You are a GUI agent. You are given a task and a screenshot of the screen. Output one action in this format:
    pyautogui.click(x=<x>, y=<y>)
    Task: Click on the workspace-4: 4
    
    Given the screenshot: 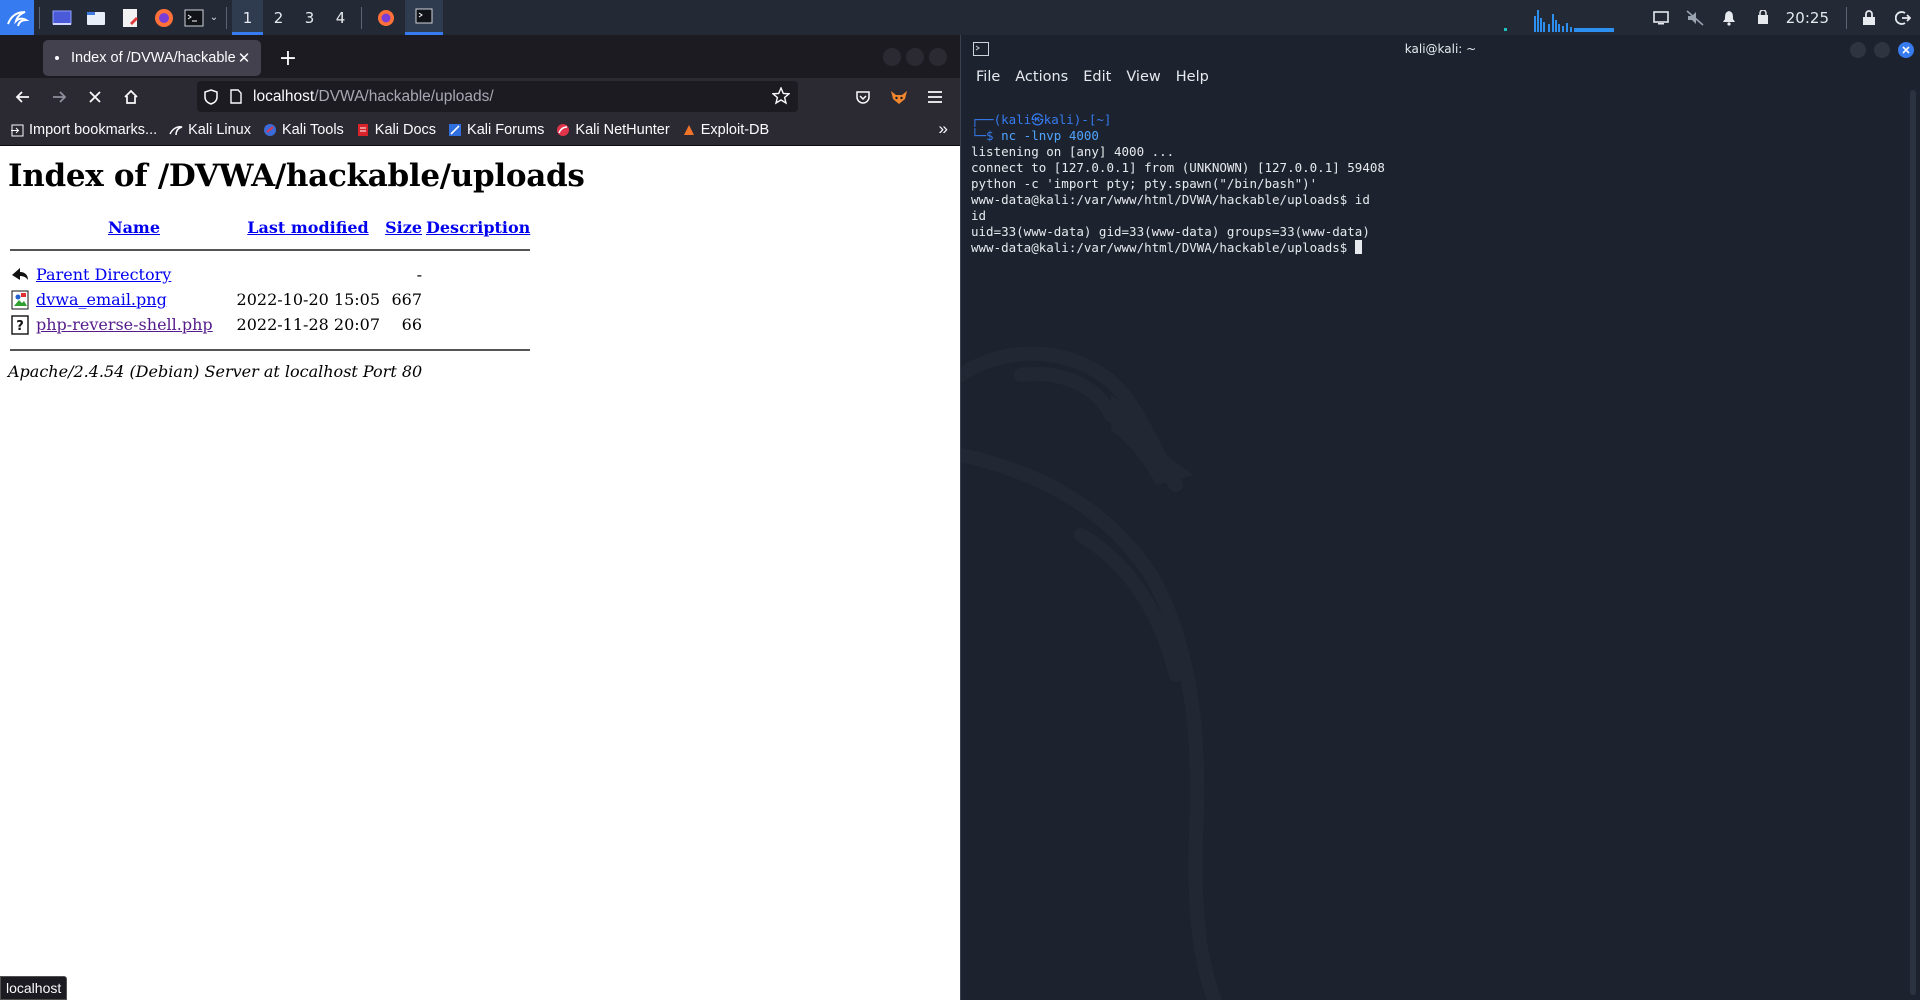 What is the action you would take?
    pyautogui.click(x=340, y=17)
    